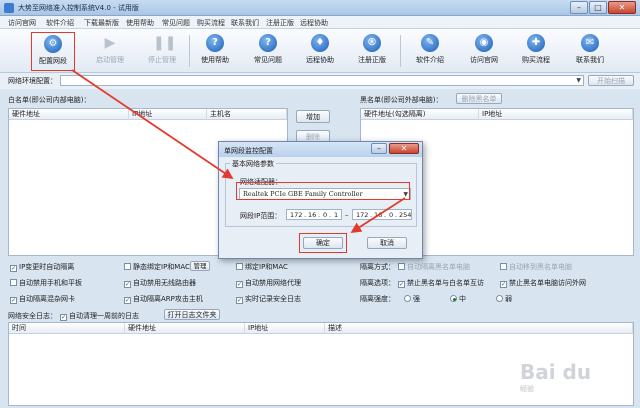  Describe the element at coordinates (430, 43) in the screenshot. I see `pen-icon: ✎` at that location.